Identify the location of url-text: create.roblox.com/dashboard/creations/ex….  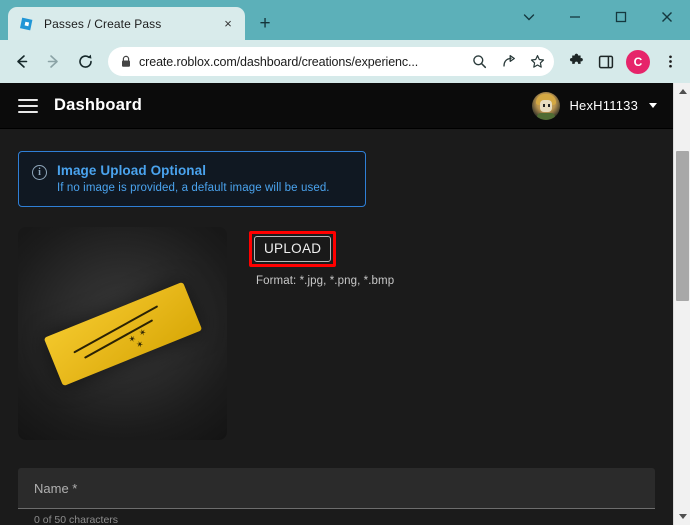
(279, 61).